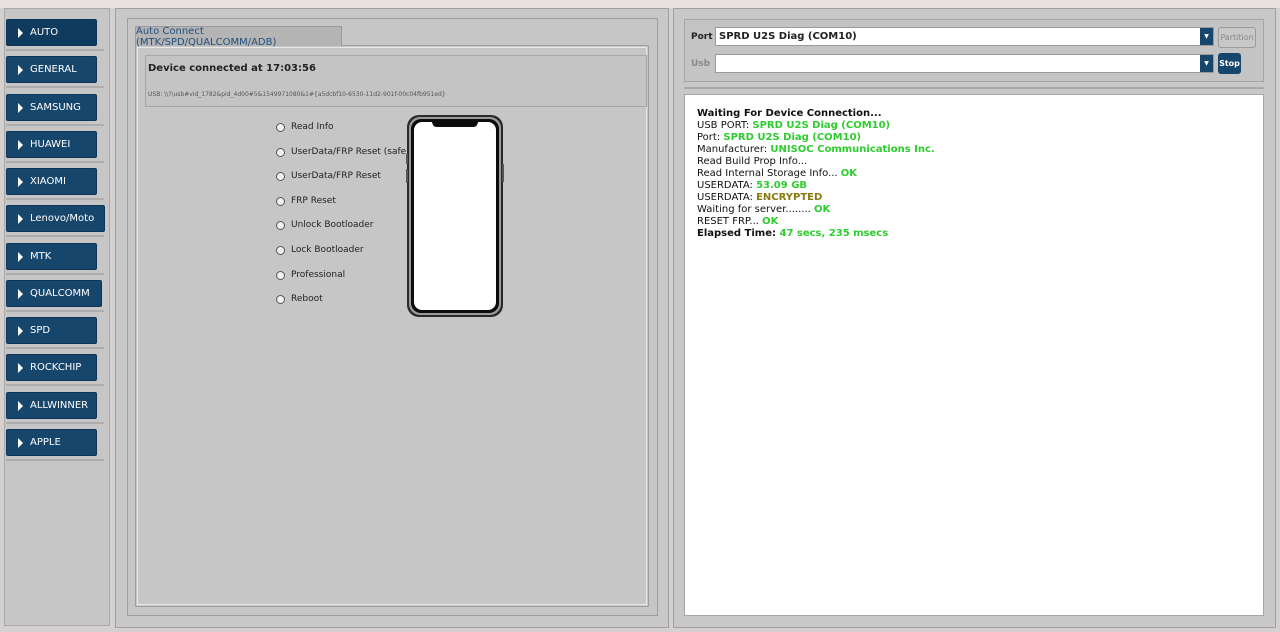 This screenshot has width=1280, height=632. I want to click on log-line-manufacturer: Manufacturer: UNISOC Communications Inc., so click(816, 150).